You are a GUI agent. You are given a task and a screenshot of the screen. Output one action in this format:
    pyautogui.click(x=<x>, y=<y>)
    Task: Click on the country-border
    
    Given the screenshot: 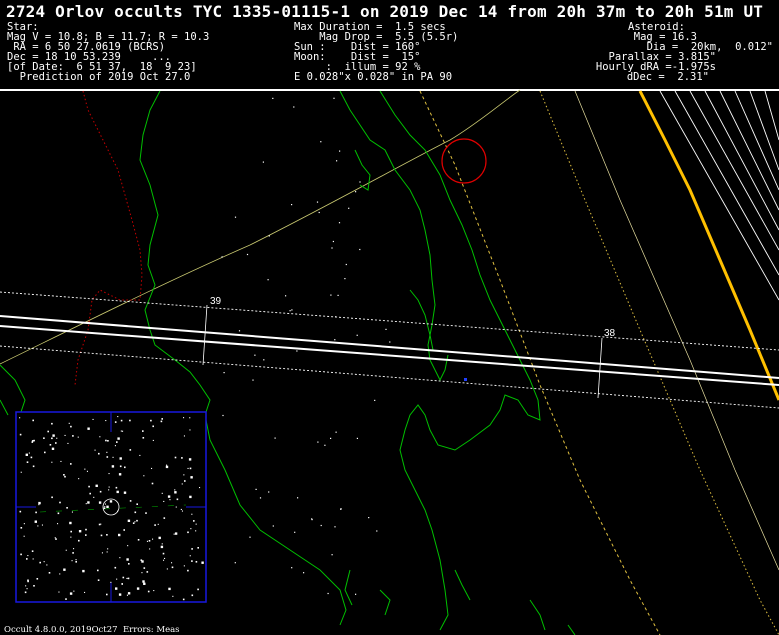 What is the action you would take?
    pyautogui.click(x=108, y=238)
    